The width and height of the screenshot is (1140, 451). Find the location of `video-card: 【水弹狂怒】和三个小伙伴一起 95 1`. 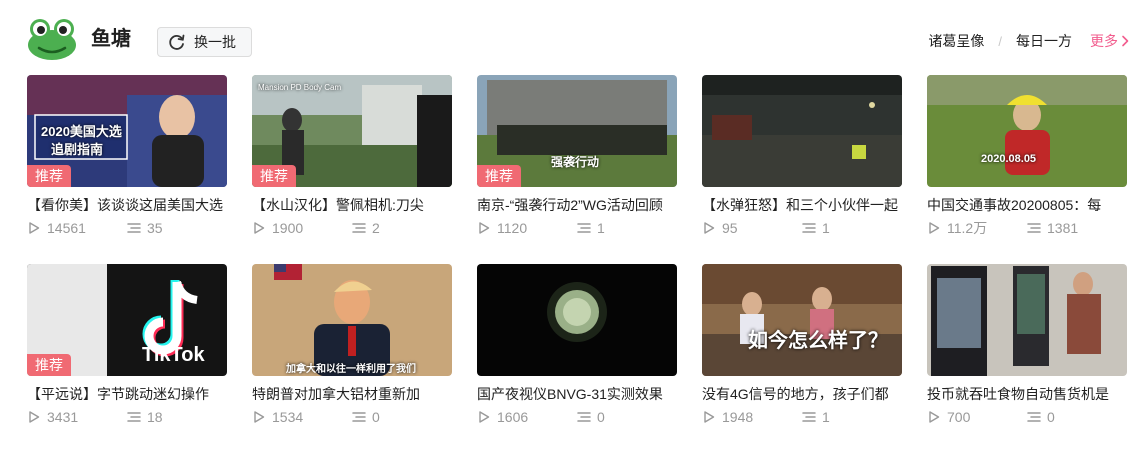

video-card: 【水弹狂怒】和三个小伙伴一起 95 1 is located at coordinates (802, 156).